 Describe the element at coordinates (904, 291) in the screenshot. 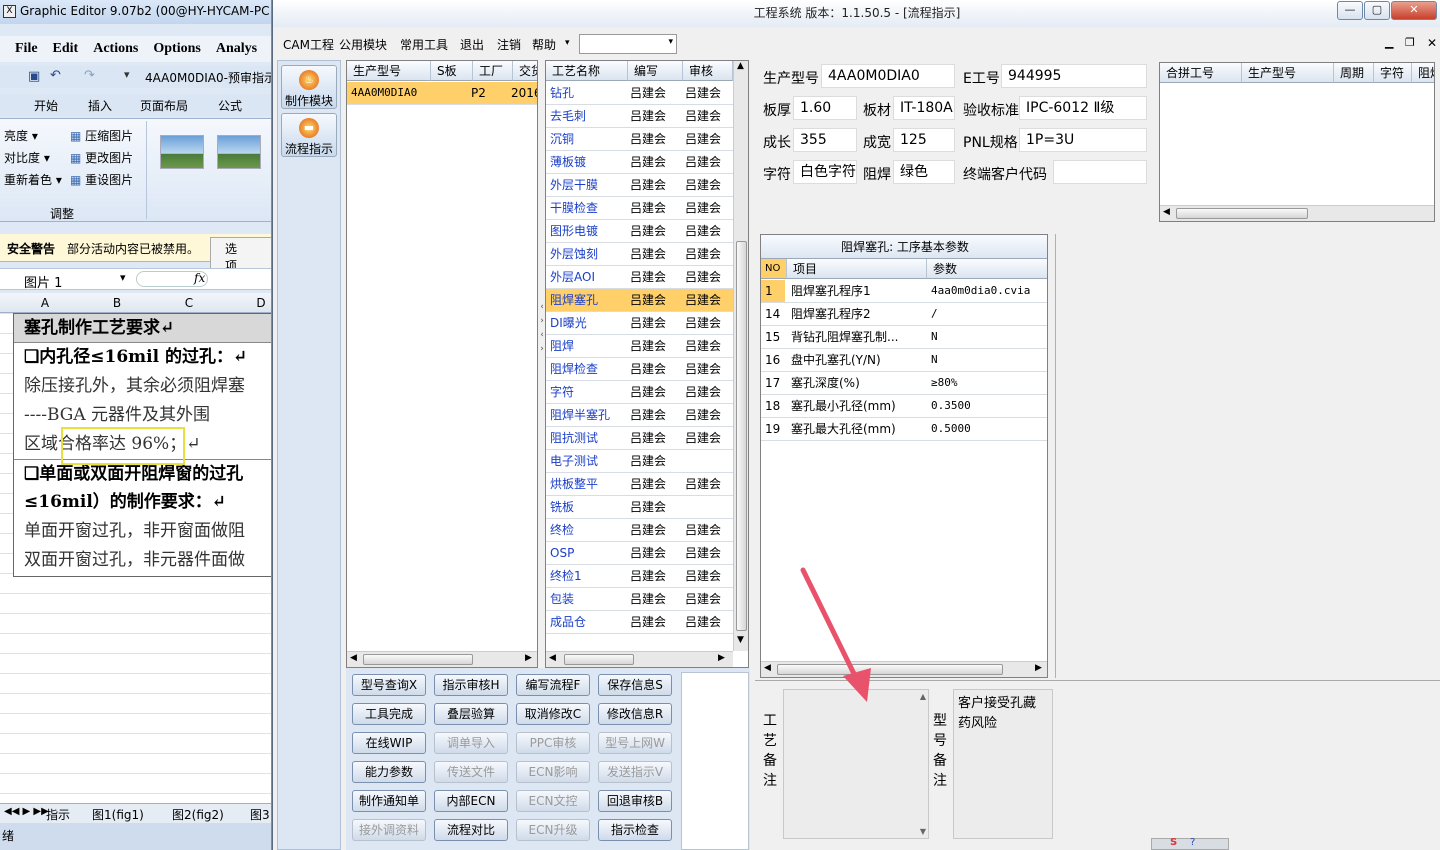

I see `table-row: 1 阻焊塞孔程序1 4aa0m0dia0.cvia` at that location.